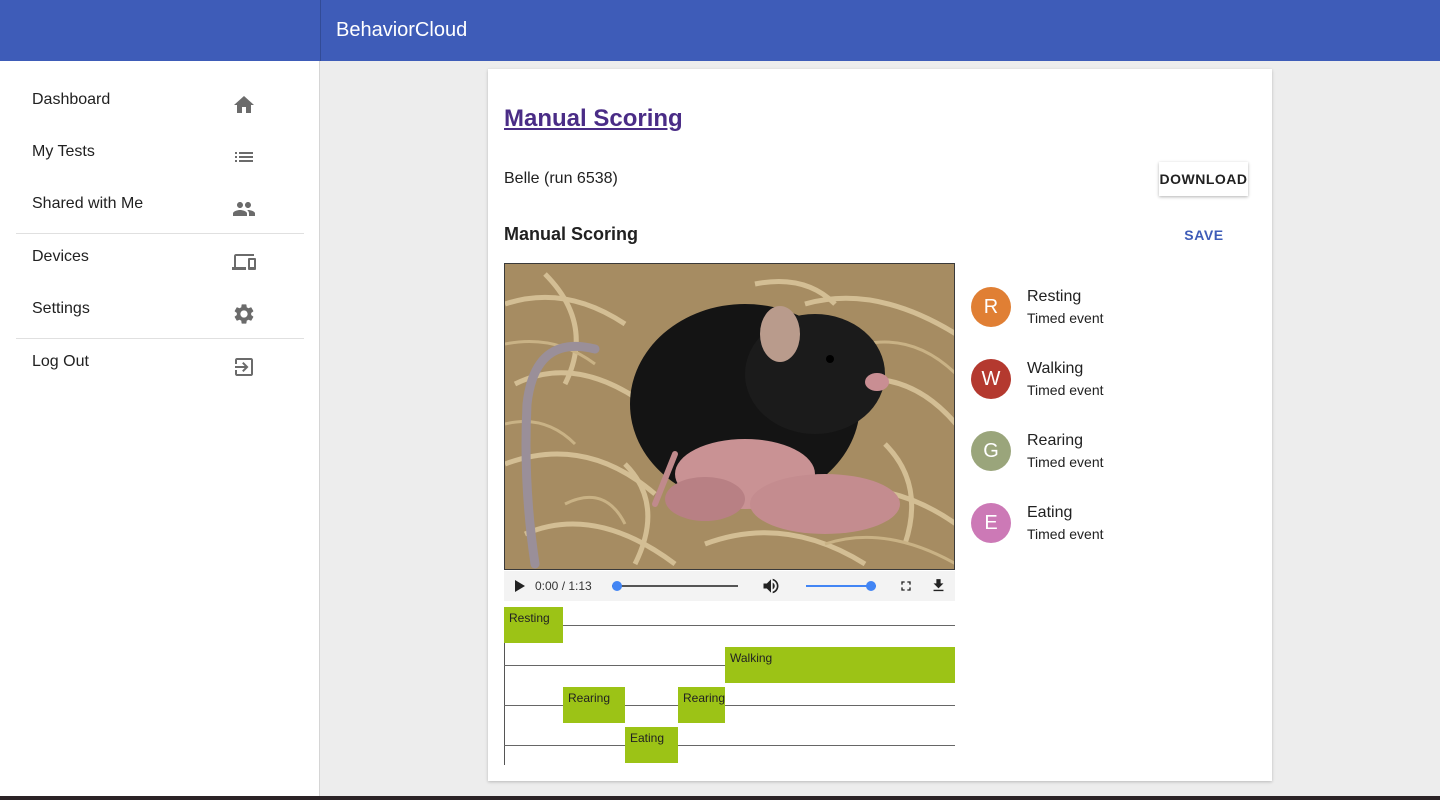  I want to click on timeline-block-resting: Resting, so click(533, 625).